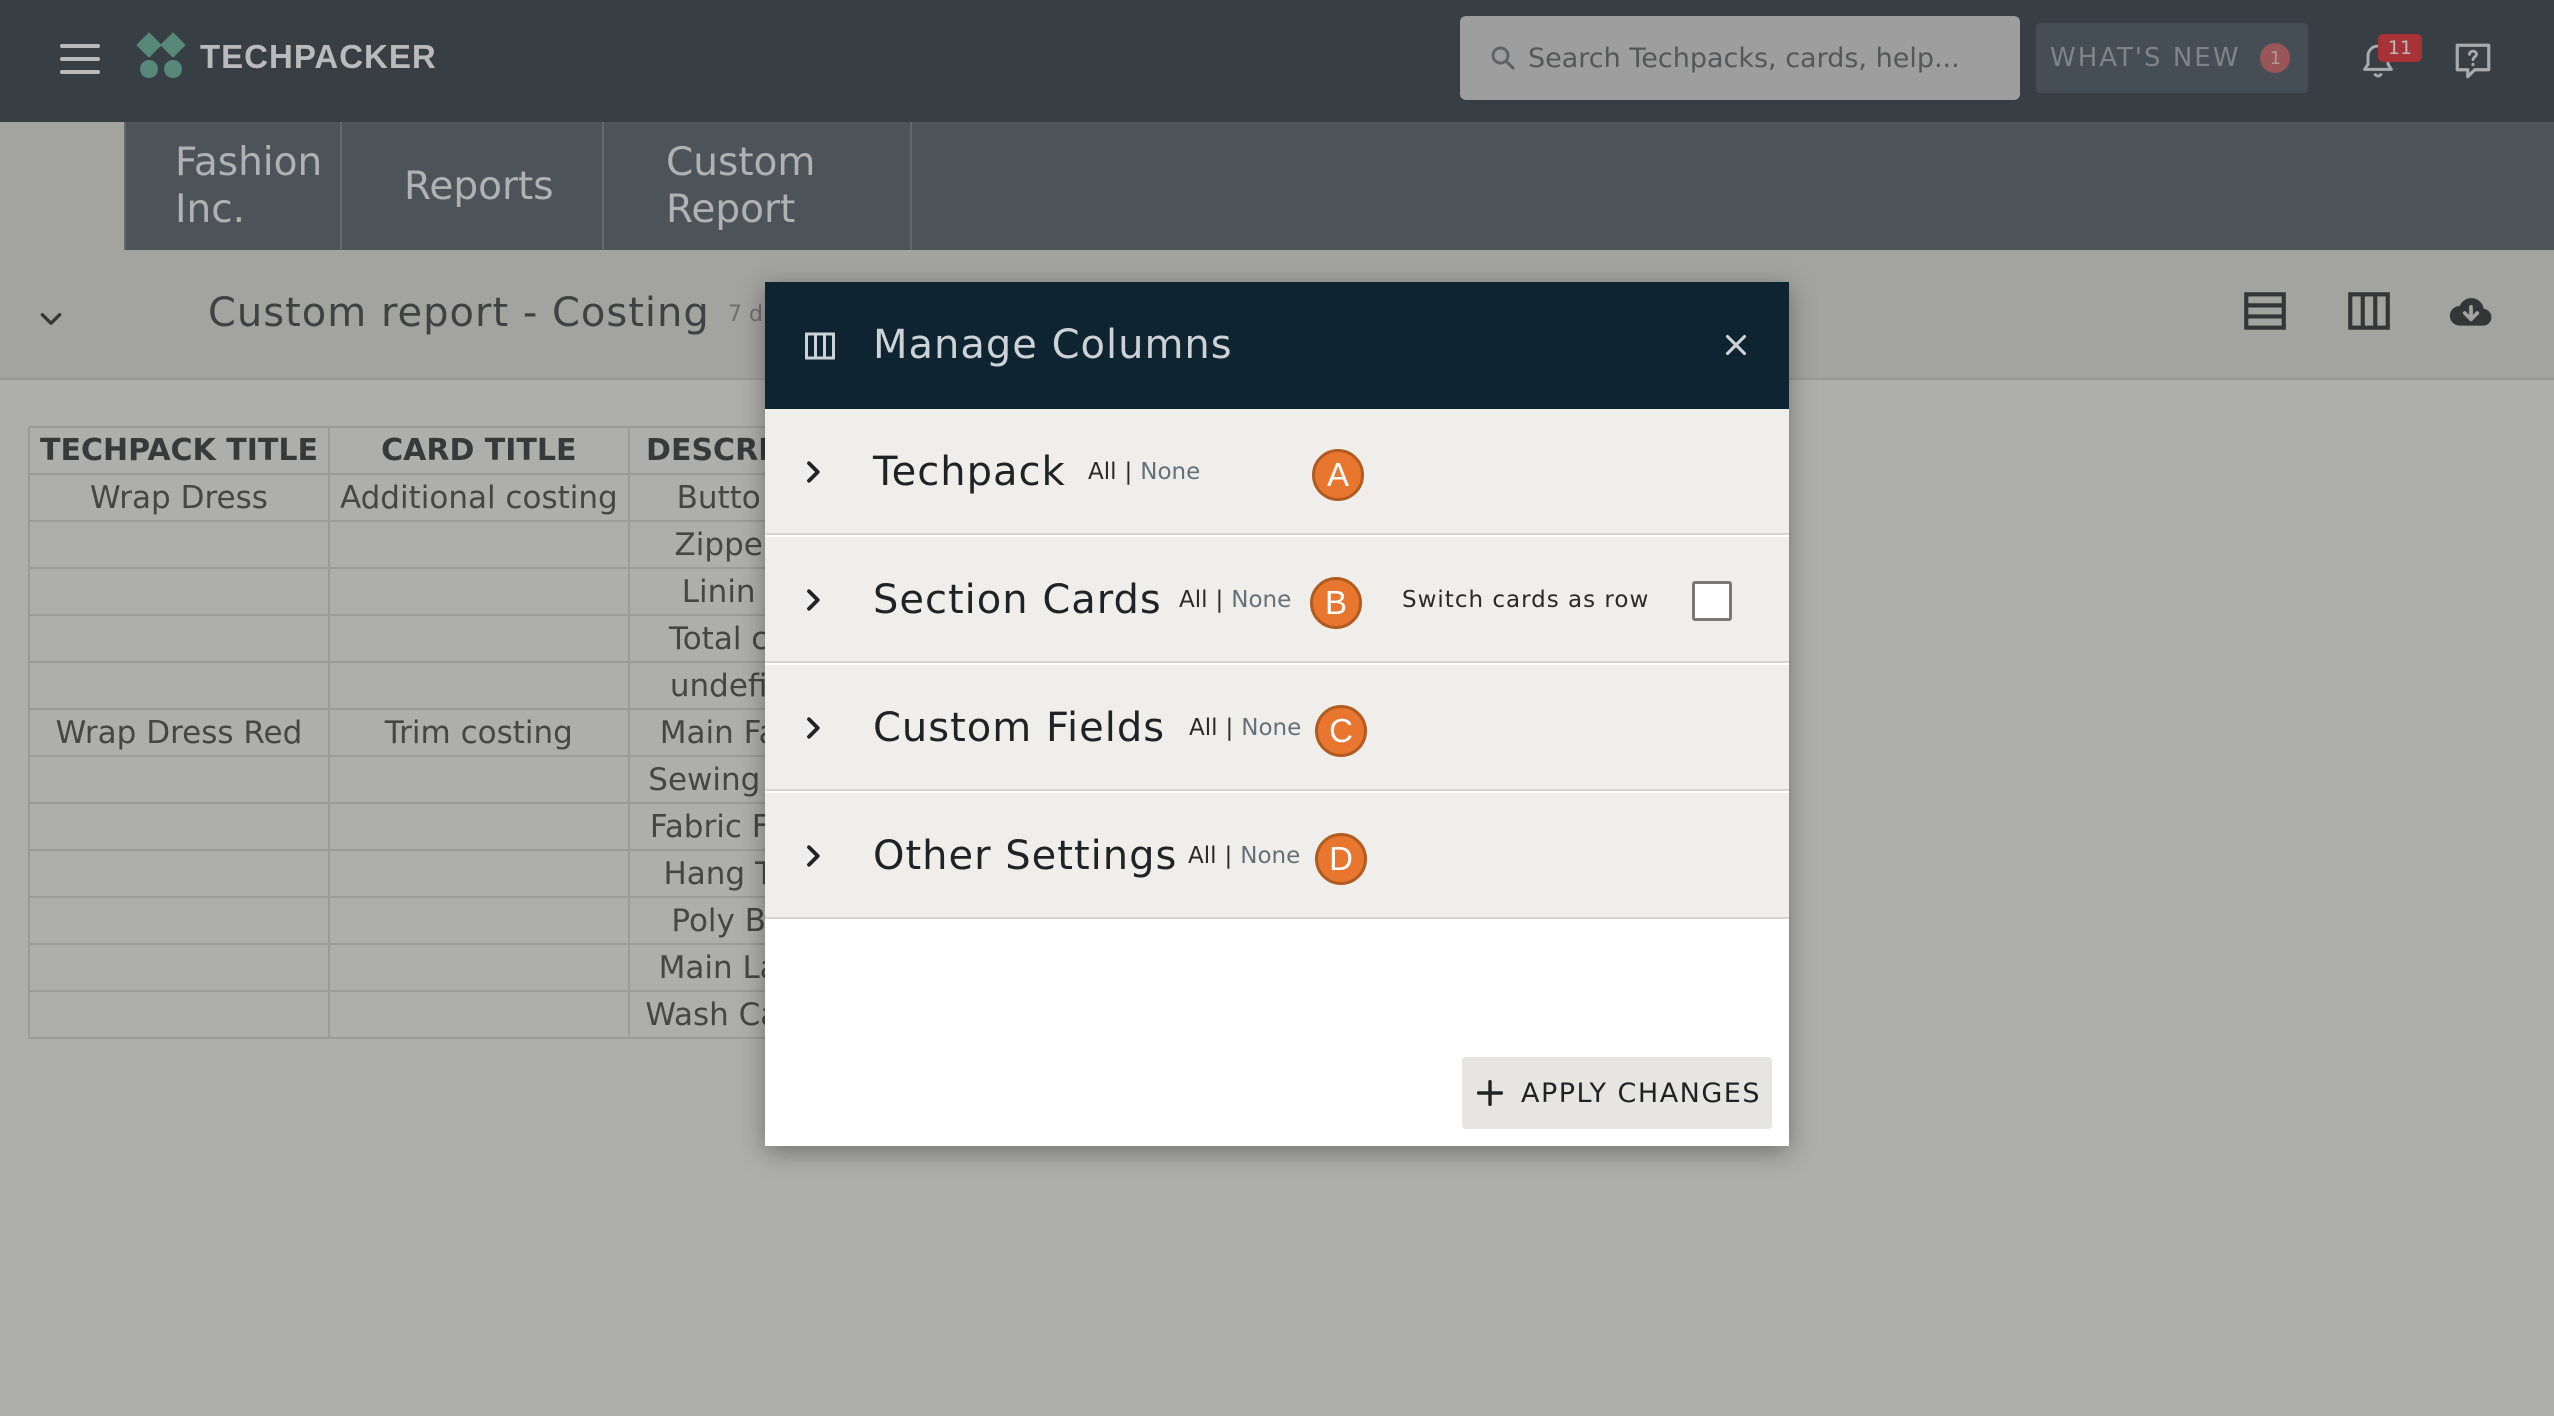 This screenshot has height=1416, width=2554. I want to click on switch-cards-as-row-checkbox, so click(1712, 601).